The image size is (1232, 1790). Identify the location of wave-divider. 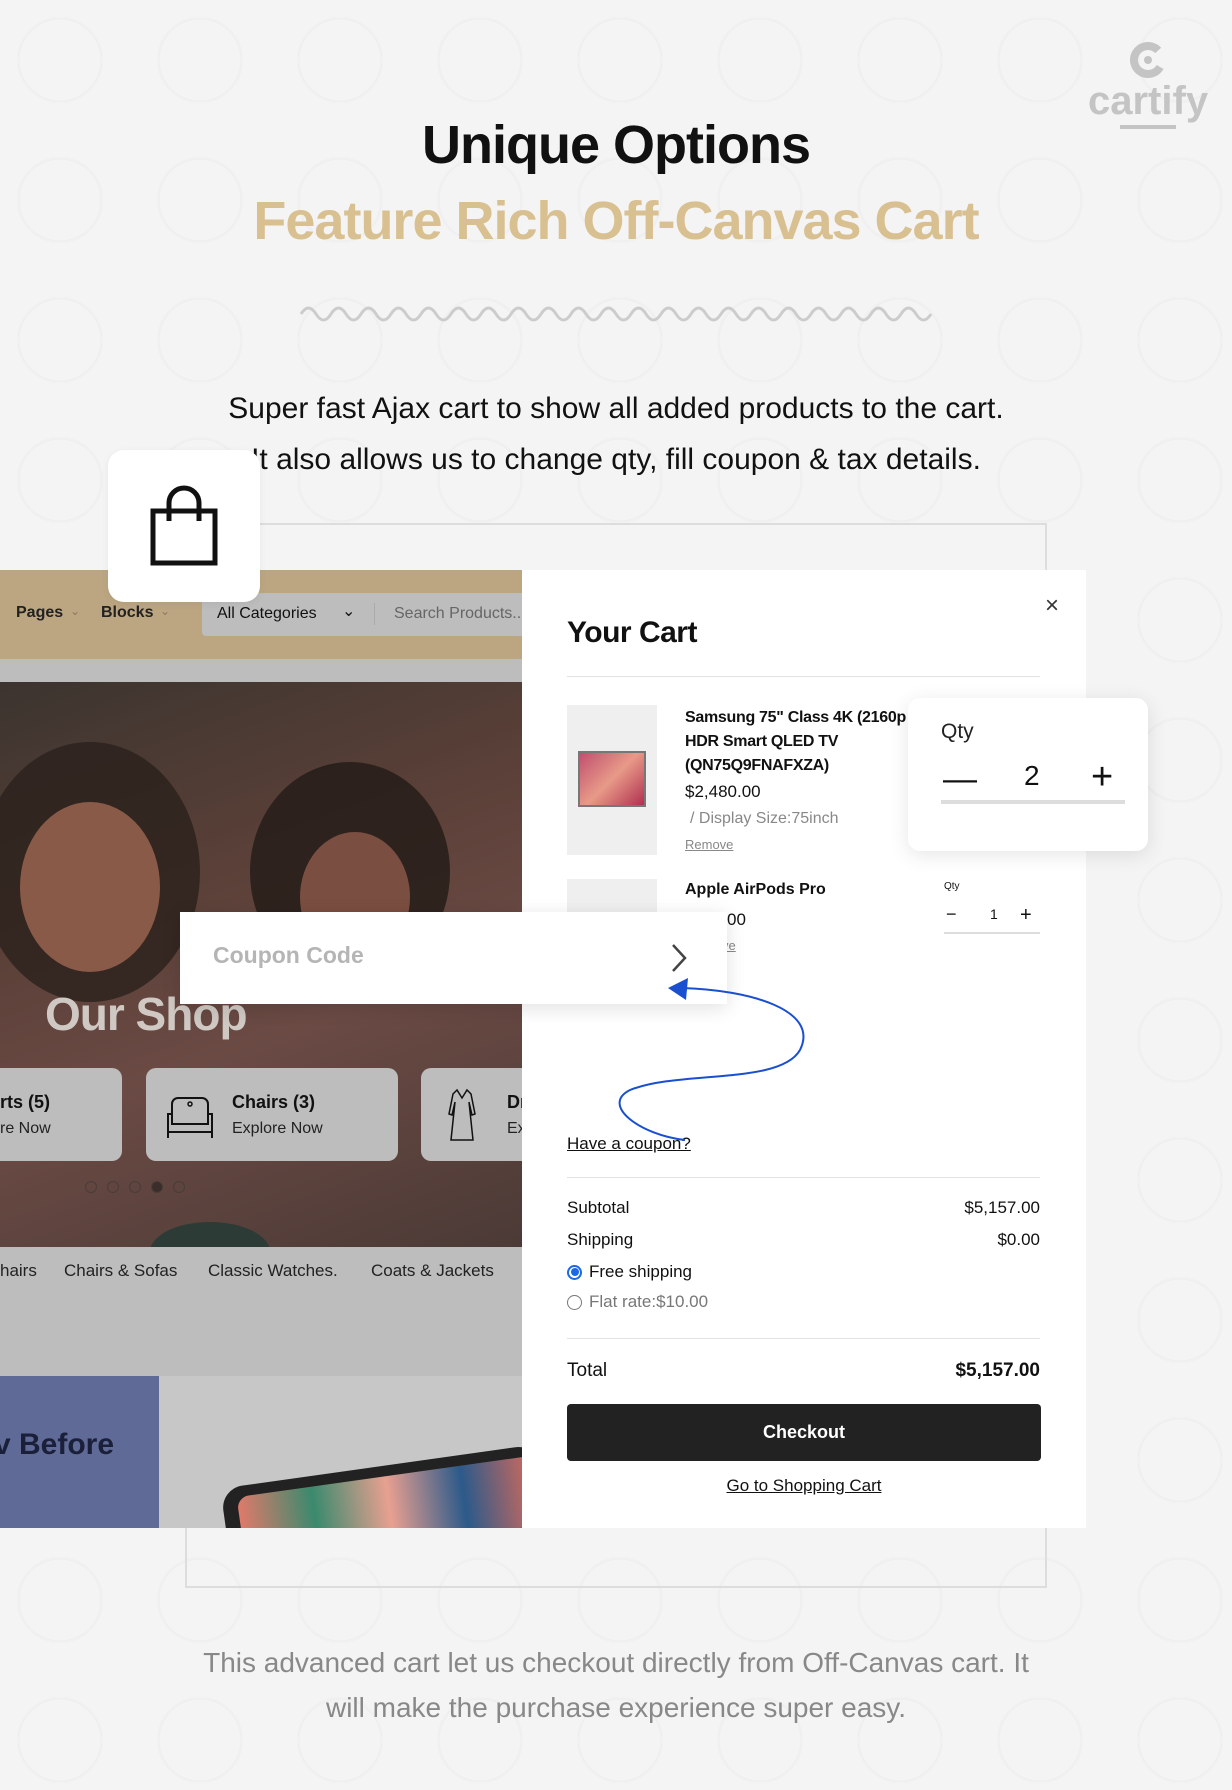
(616, 314).